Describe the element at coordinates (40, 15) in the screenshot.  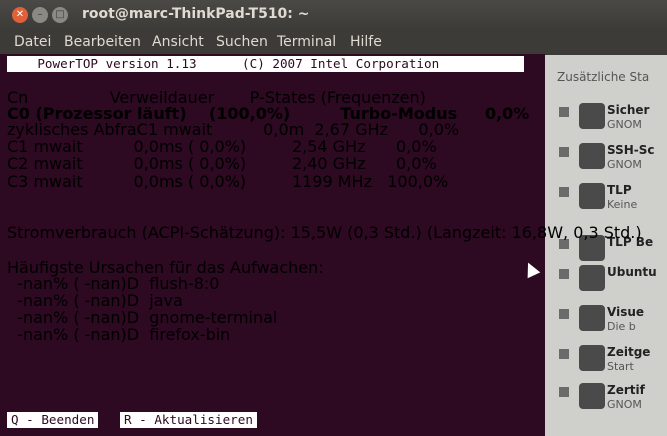
I see `minimize-icon: –` at that location.